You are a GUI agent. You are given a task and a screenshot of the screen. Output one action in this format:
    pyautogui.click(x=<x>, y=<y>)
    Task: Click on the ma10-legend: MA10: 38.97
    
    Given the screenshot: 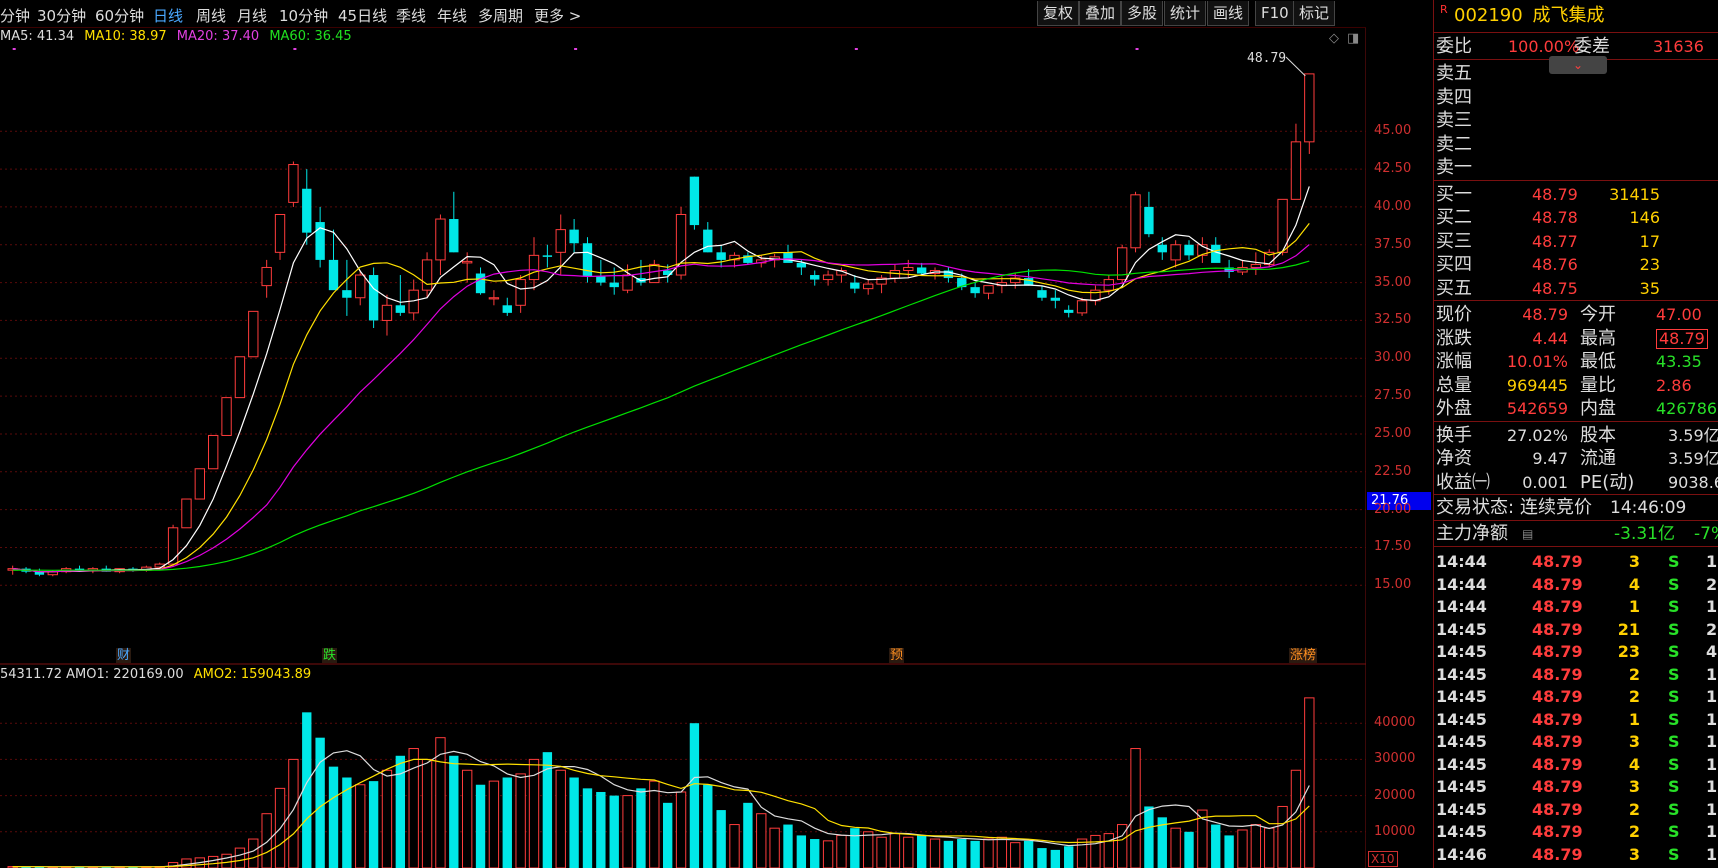 What is the action you would take?
    pyautogui.click(x=125, y=36)
    